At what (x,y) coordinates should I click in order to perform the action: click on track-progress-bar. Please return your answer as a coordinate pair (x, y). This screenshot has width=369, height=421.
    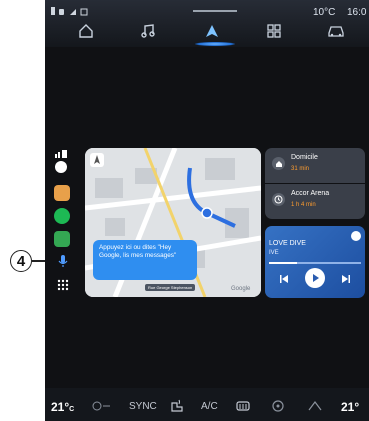
    Looking at the image, I should click on (315, 263).